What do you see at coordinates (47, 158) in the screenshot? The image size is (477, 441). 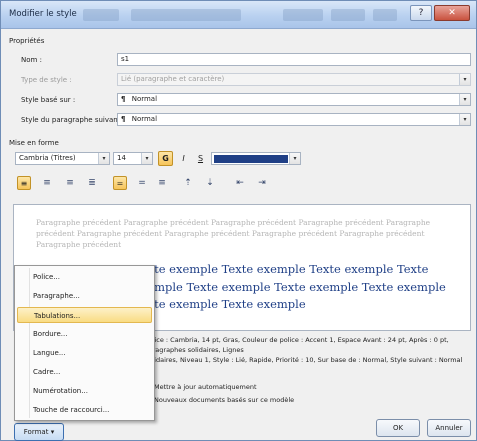 I see `font-value: Cambria (Titres)` at bounding box center [47, 158].